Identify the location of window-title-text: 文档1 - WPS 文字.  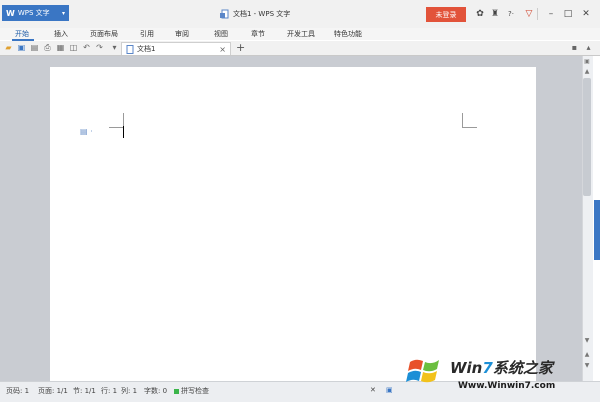
(262, 14).